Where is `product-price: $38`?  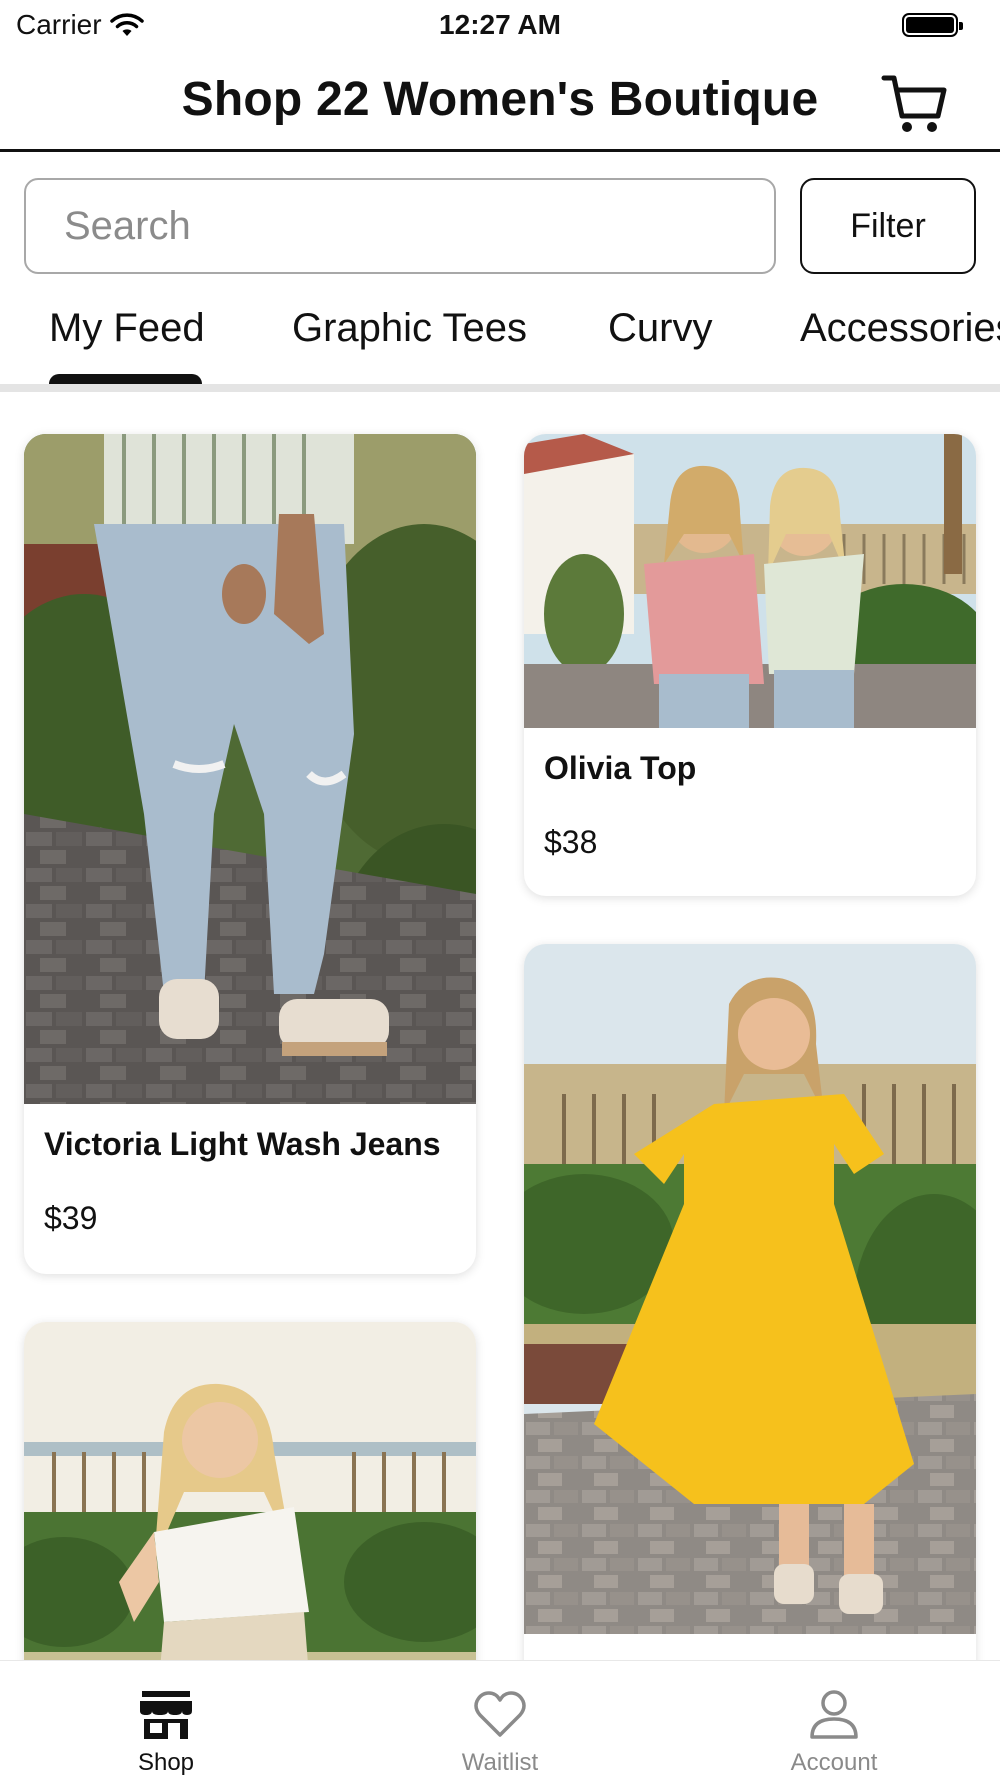
product-price: $38 is located at coordinates (571, 842).